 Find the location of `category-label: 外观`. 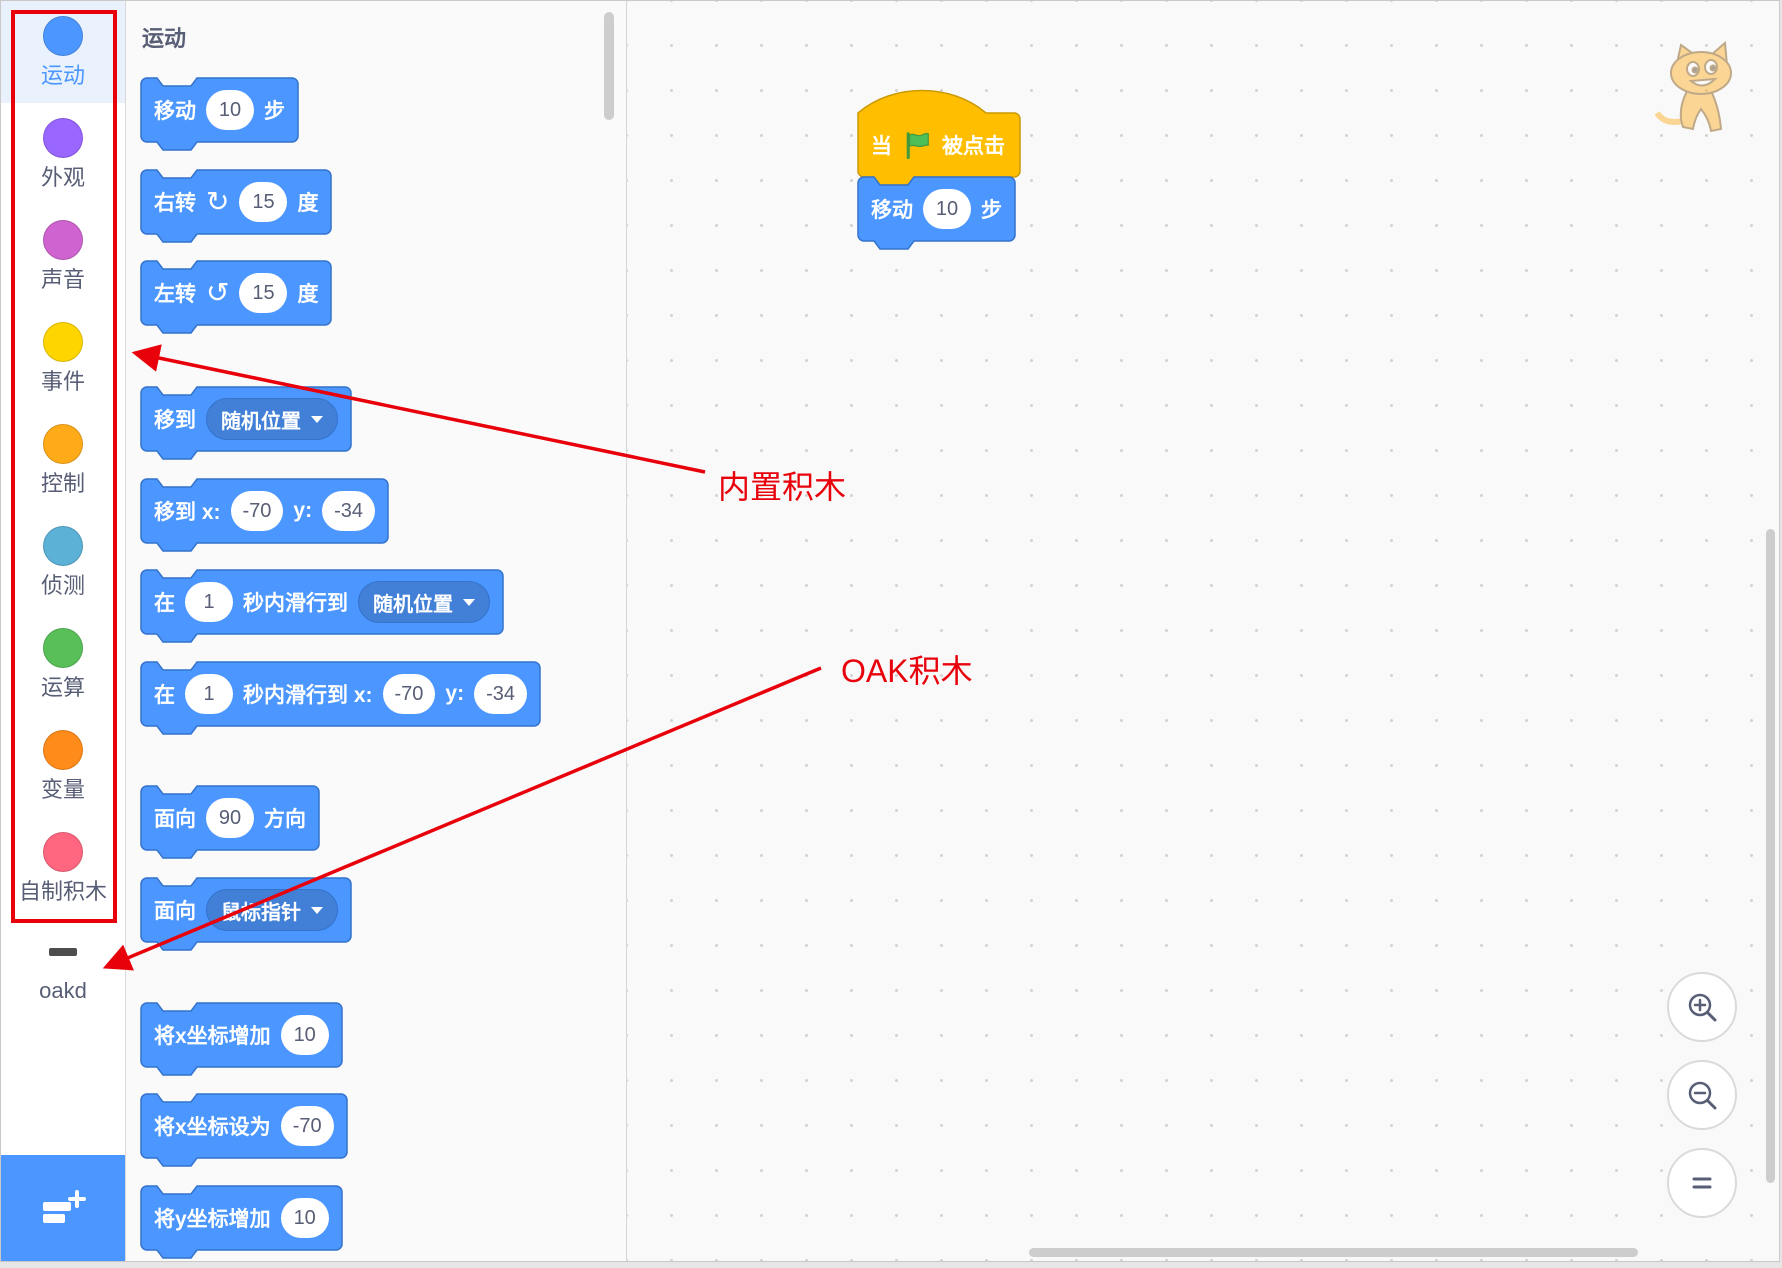

category-label: 外观 is located at coordinates (62, 177).